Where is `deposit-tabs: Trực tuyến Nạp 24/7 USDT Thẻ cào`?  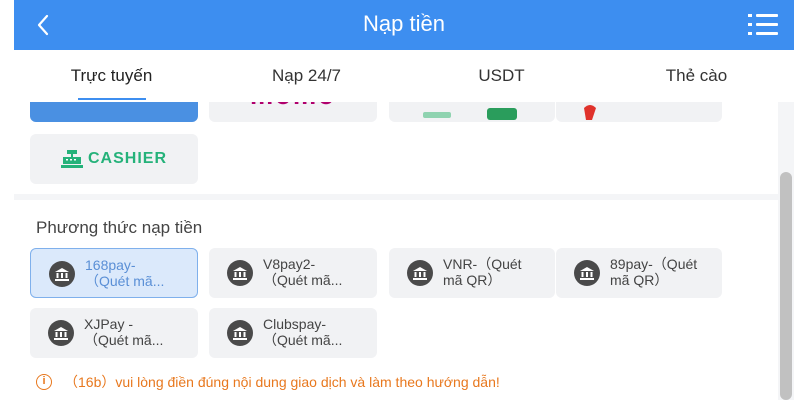
deposit-tabs: Trực tuyến Nạp 24/7 USDT Thẻ cào is located at coordinates (404, 76).